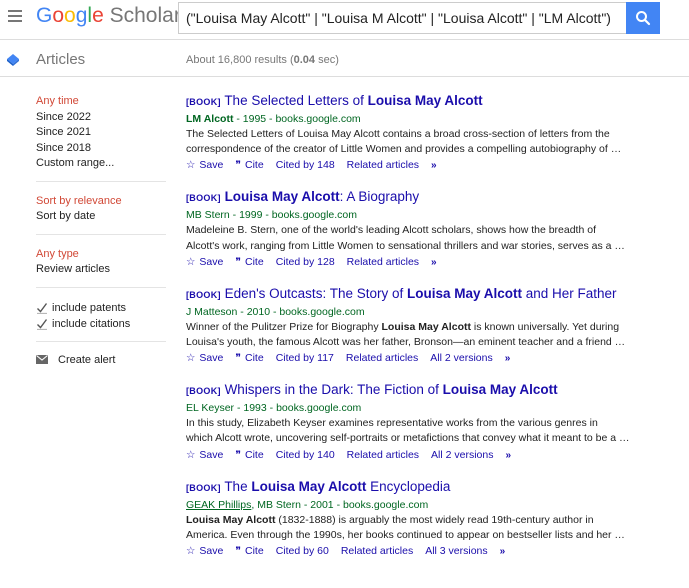  What do you see at coordinates (91, 323) in the screenshot?
I see `include-citations-label: include citations` at bounding box center [91, 323].